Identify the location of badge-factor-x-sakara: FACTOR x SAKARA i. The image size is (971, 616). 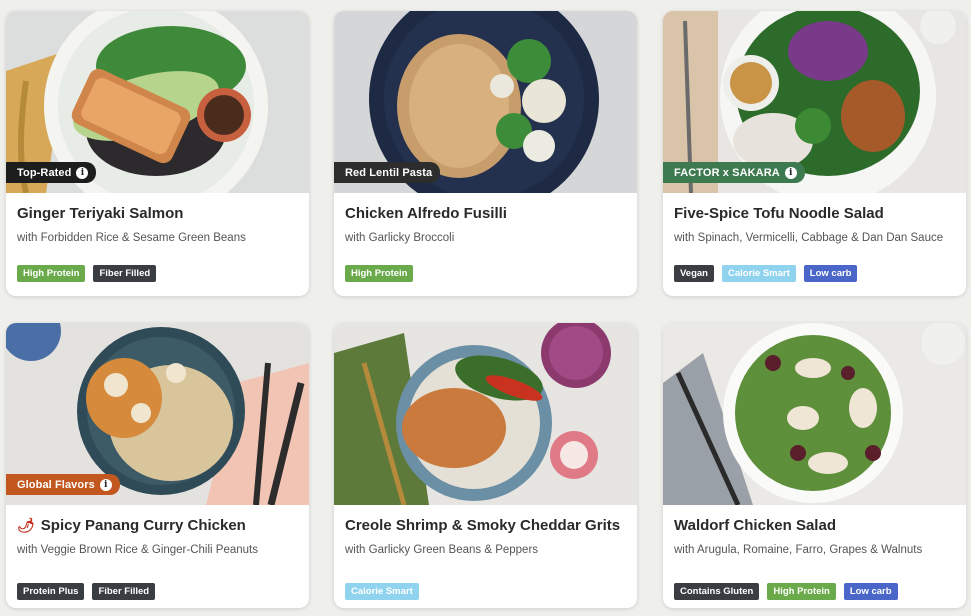
(734, 172).